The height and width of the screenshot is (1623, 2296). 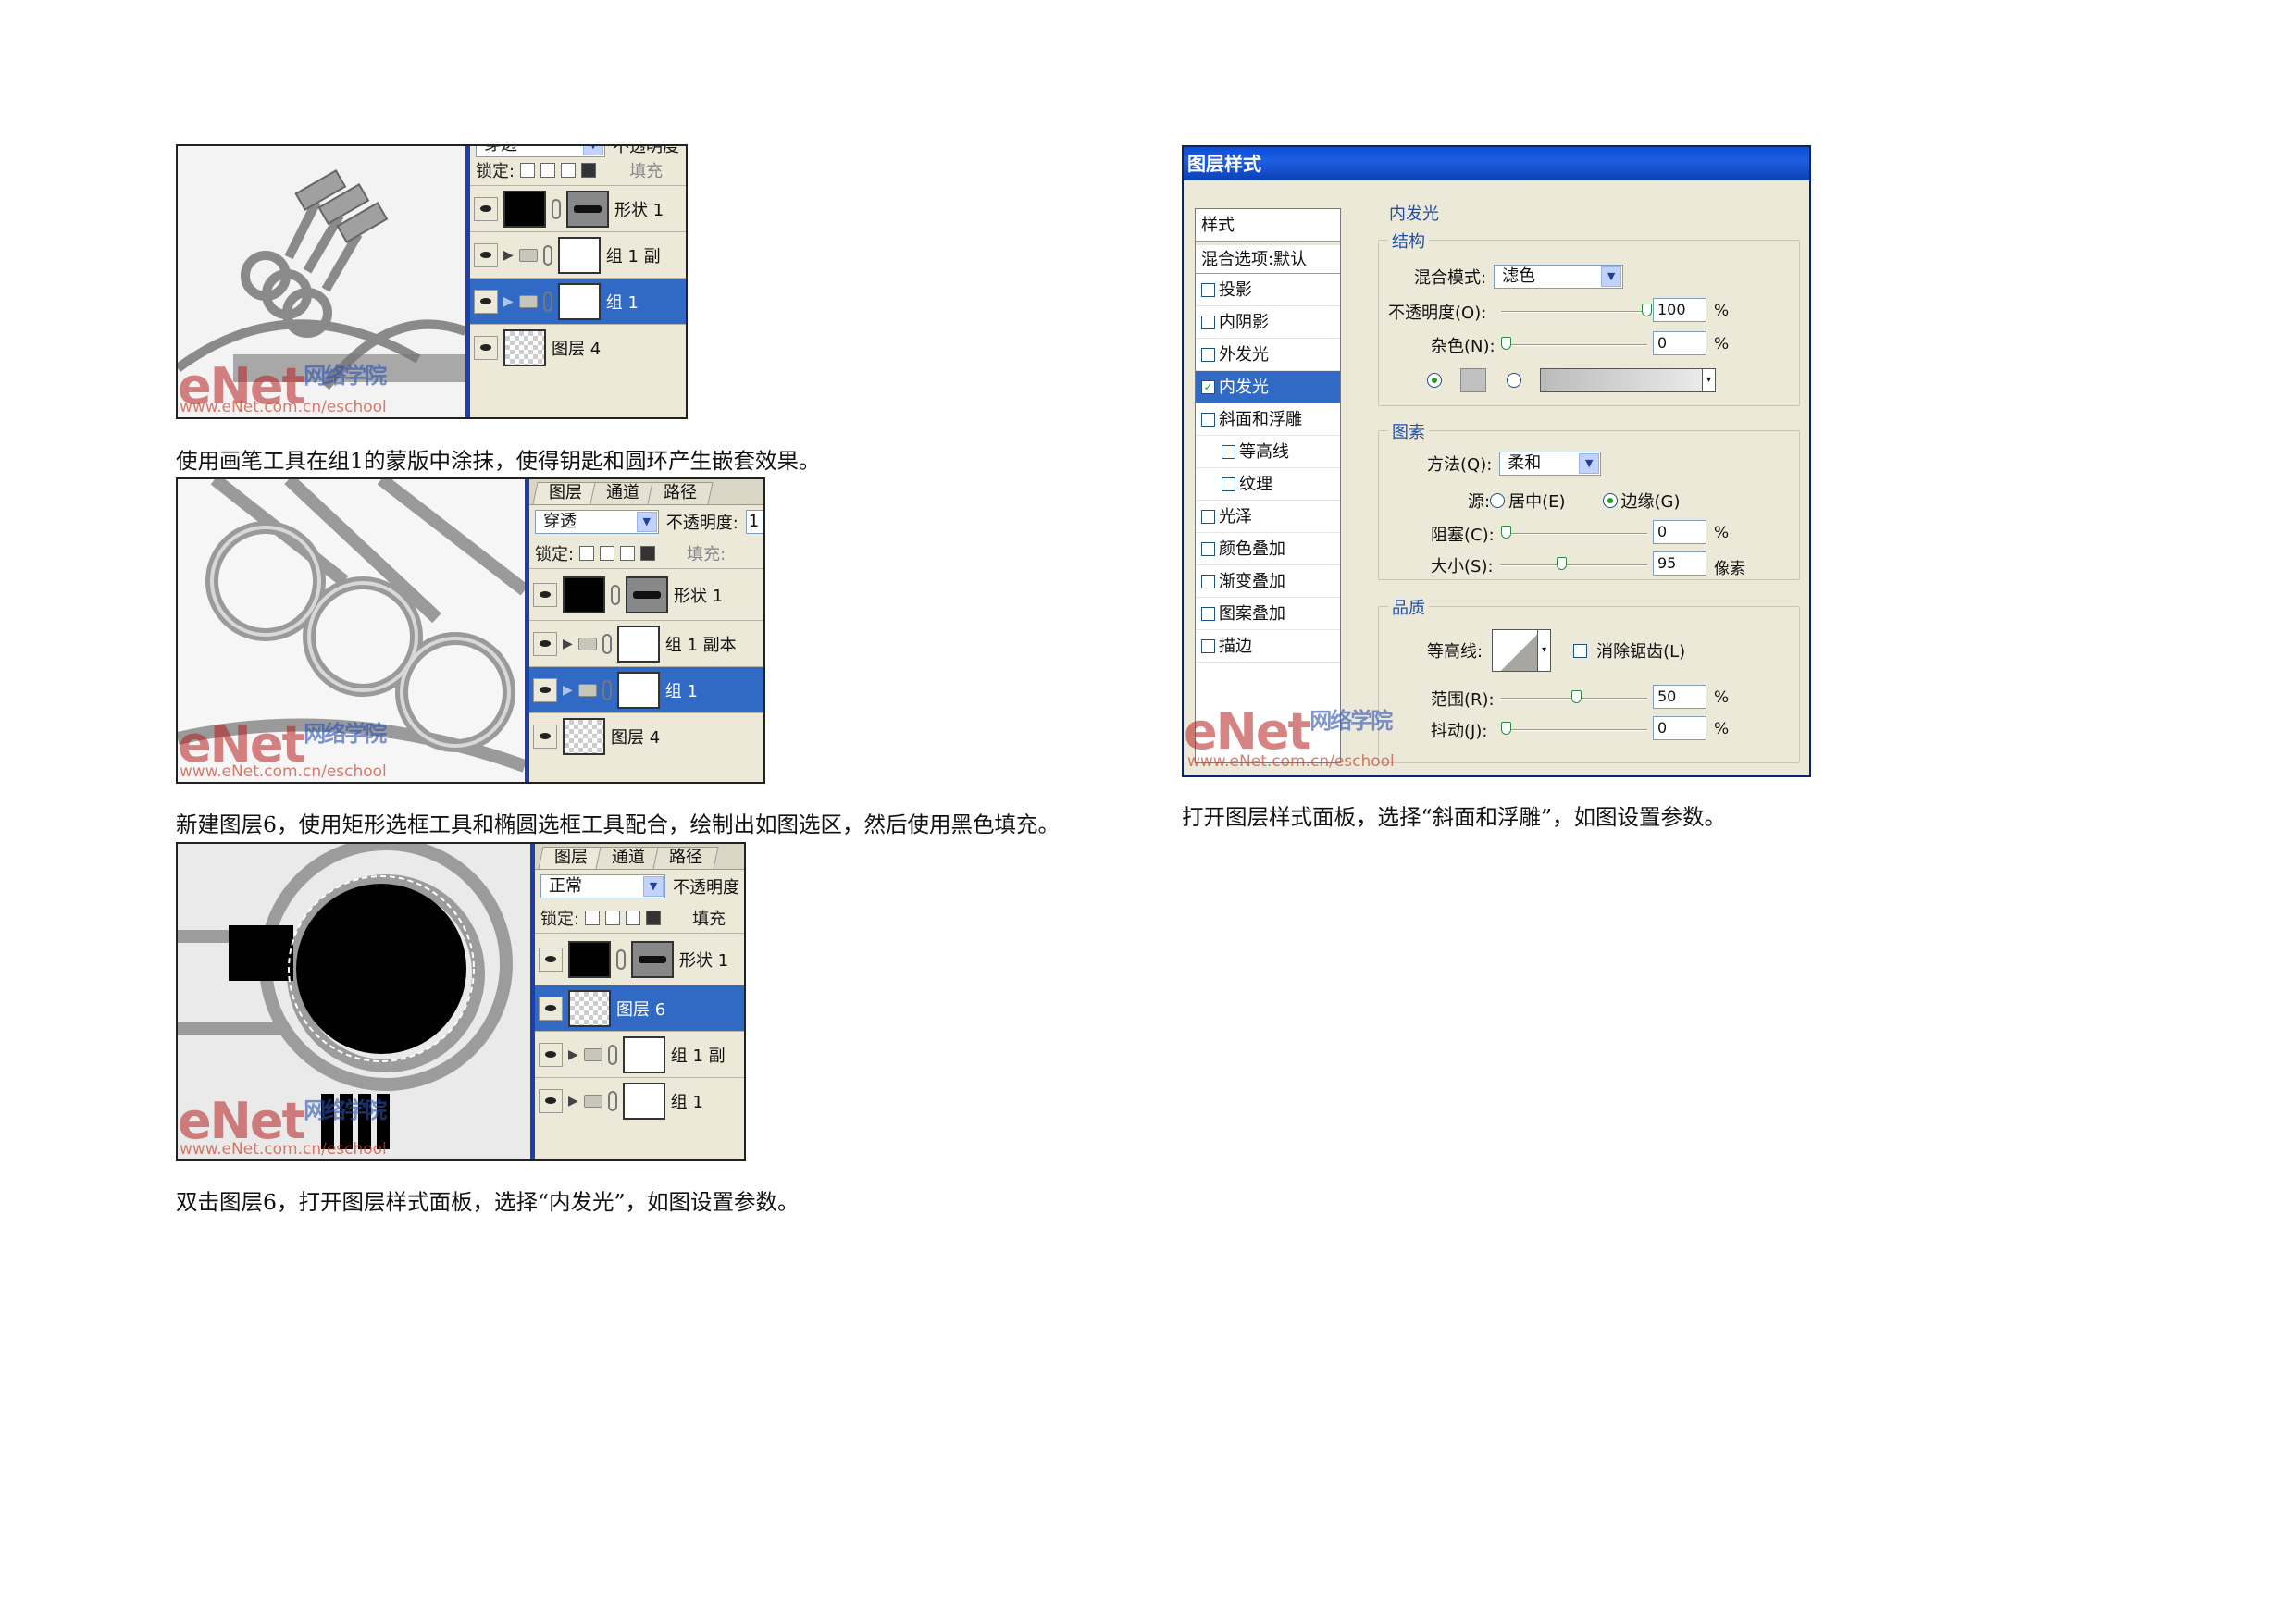 What do you see at coordinates (1680, 310) in the screenshot?
I see `opacity-input: 100` at bounding box center [1680, 310].